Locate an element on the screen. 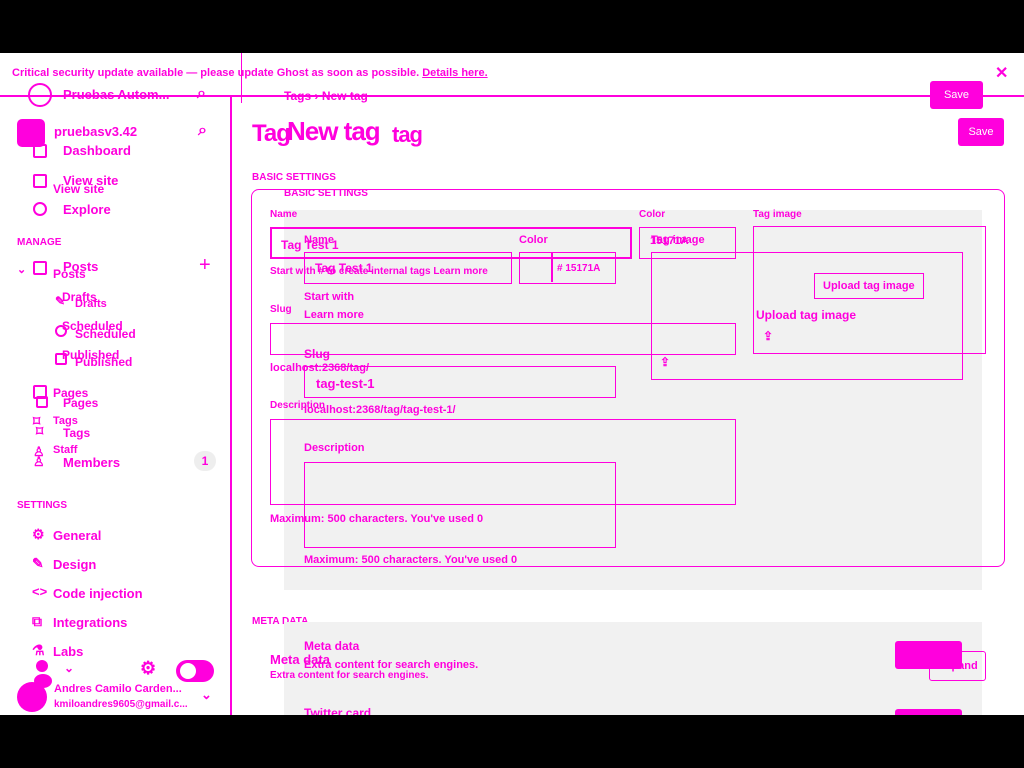 This screenshot has height=768, width=1024. chevron-down-icon: ⌄ is located at coordinates (21, 269).